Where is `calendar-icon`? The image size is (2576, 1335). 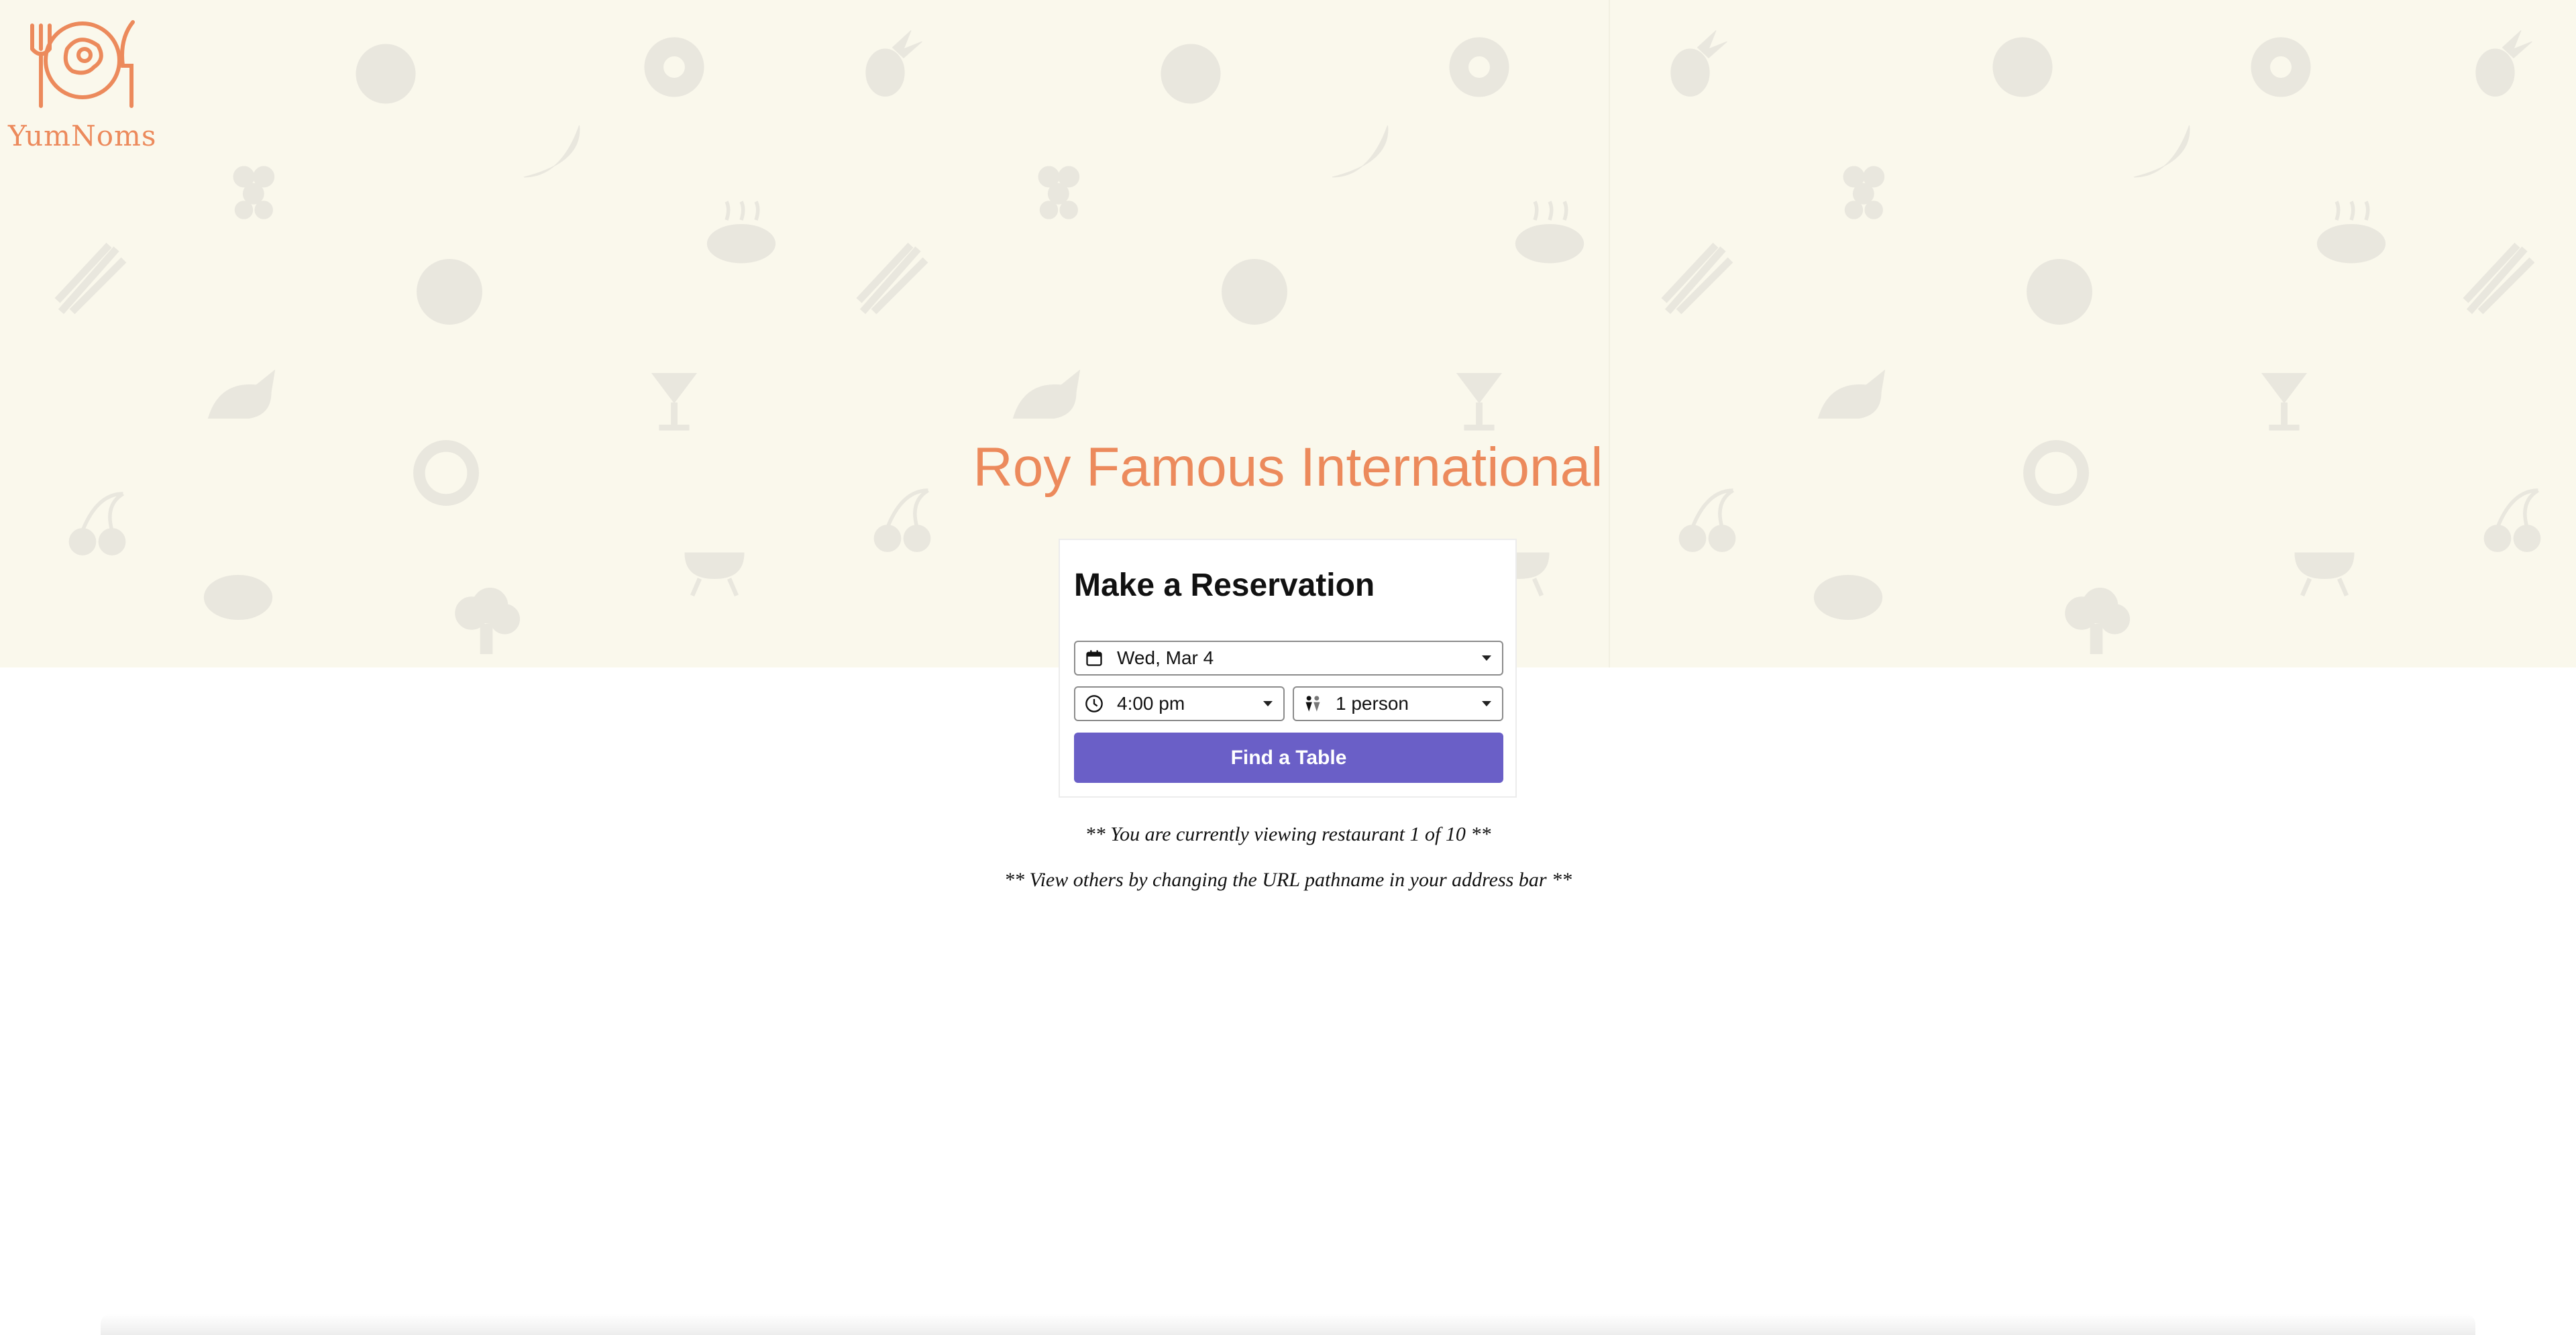
calendar-icon is located at coordinates (1094, 658).